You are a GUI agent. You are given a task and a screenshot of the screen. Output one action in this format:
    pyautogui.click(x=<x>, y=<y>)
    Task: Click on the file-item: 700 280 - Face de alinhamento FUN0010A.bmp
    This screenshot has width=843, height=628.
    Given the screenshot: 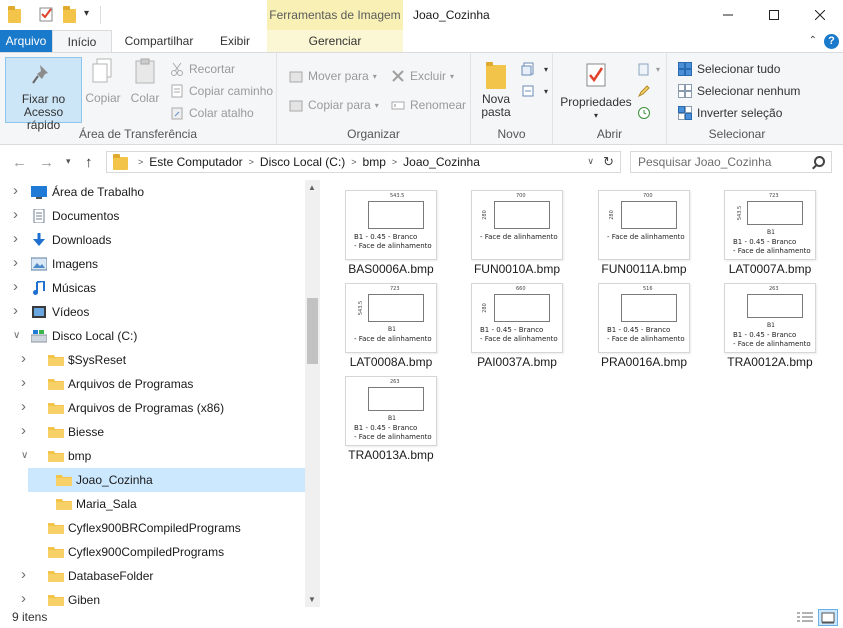 What is the action you would take?
    pyautogui.click(x=517, y=236)
    